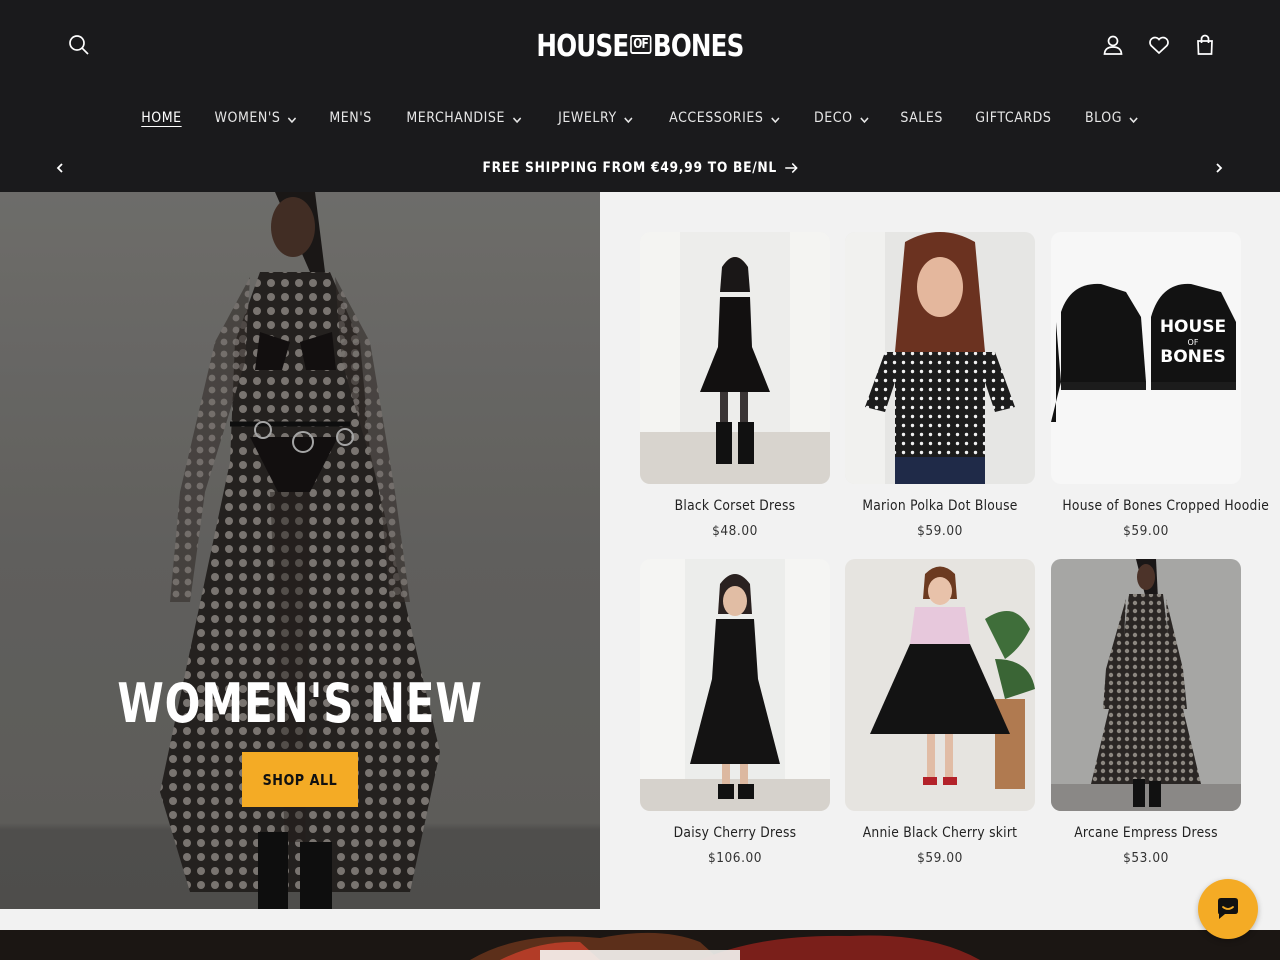 The width and height of the screenshot is (1280, 960). I want to click on product-card: Annie Black Cherry skirt $59.00, so click(940, 712).